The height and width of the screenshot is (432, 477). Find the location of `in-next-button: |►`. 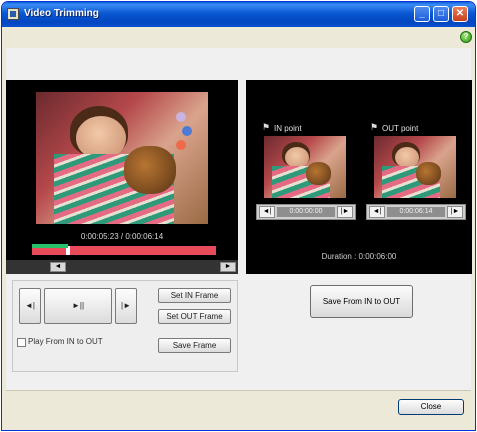

in-next-button: |► is located at coordinates (345, 212).